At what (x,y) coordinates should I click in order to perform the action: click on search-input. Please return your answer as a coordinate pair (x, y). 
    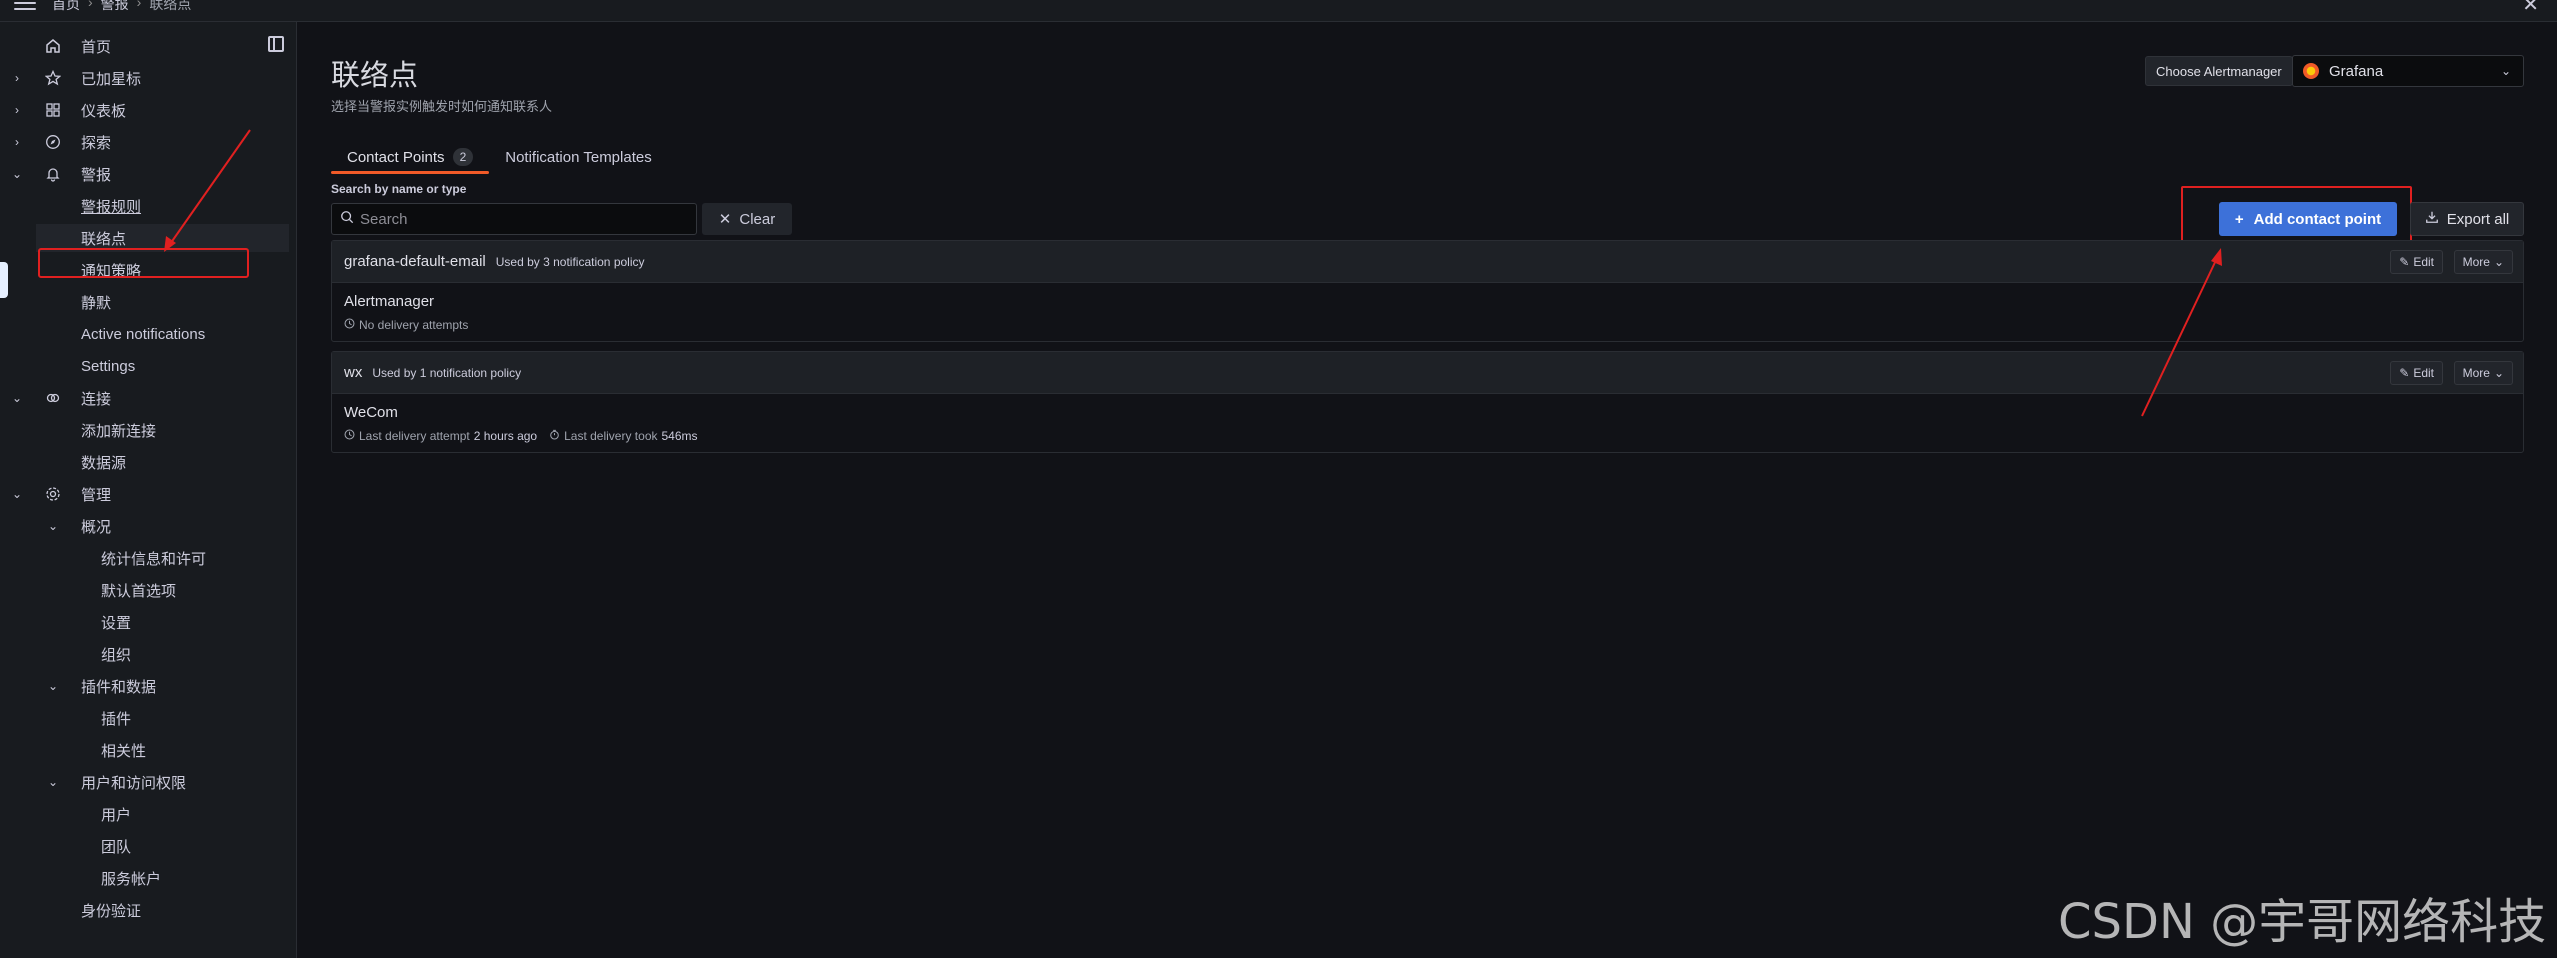
    Looking at the image, I should click on (520, 219).